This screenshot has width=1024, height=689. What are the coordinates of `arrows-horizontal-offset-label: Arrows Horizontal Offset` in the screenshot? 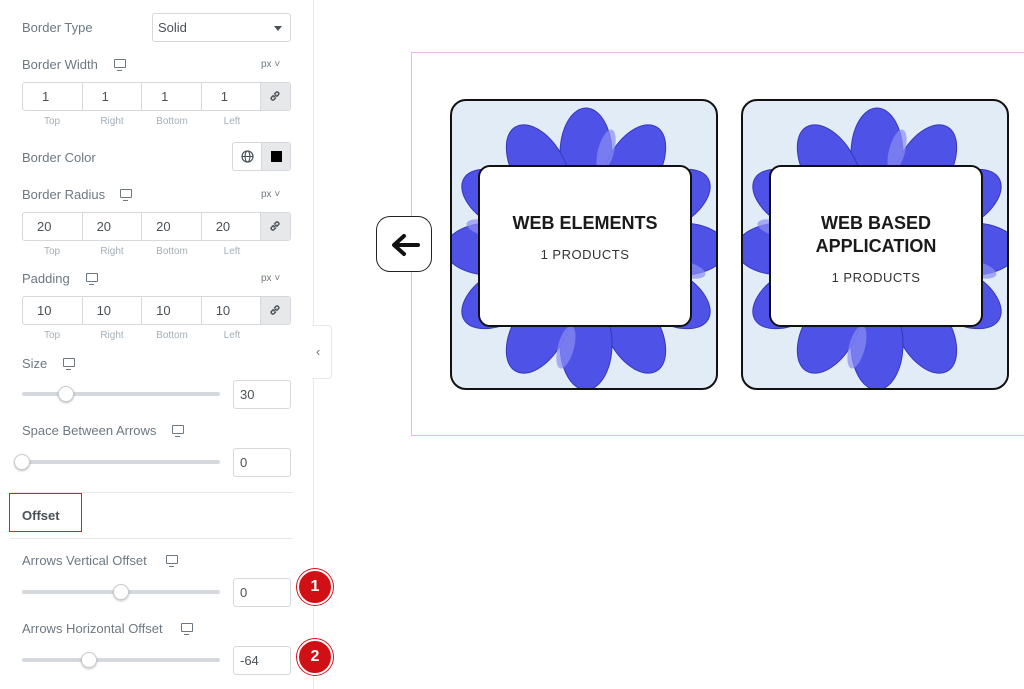 It's located at (92, 628).